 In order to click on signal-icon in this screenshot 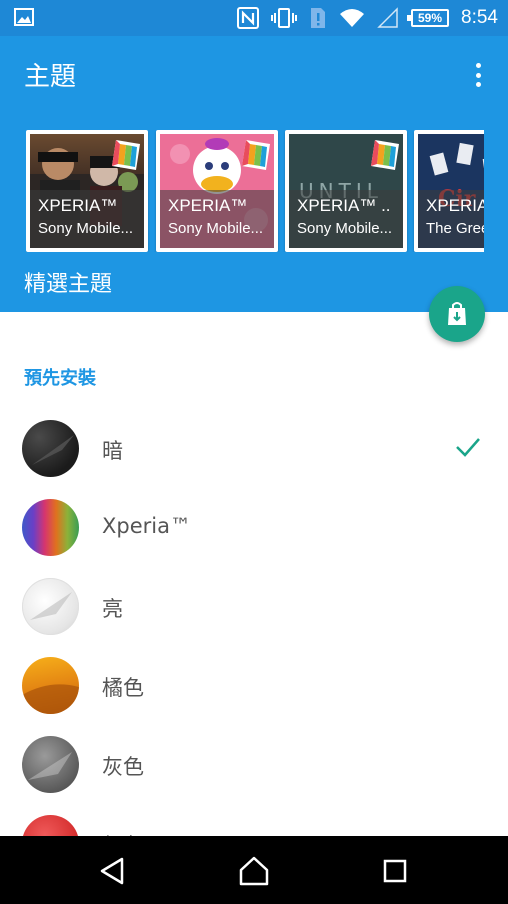, I will do `click(387, 17)`.